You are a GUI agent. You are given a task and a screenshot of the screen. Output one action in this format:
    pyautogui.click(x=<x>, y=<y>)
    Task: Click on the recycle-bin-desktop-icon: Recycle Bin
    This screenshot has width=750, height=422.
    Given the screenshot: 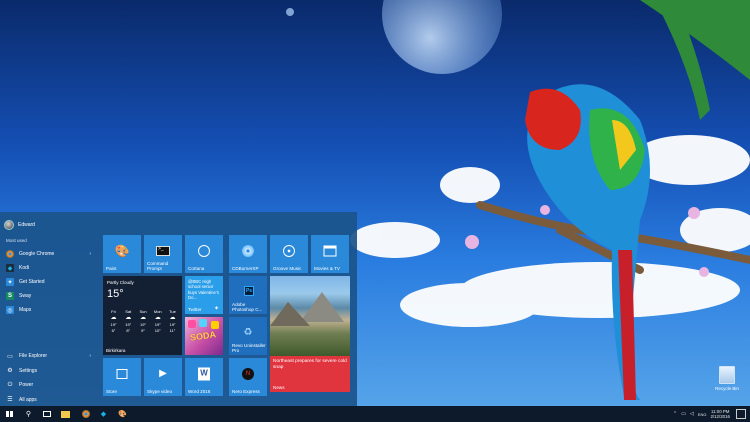 What is the action you would take?
    pyautogui.click(x=727, y=378)
    